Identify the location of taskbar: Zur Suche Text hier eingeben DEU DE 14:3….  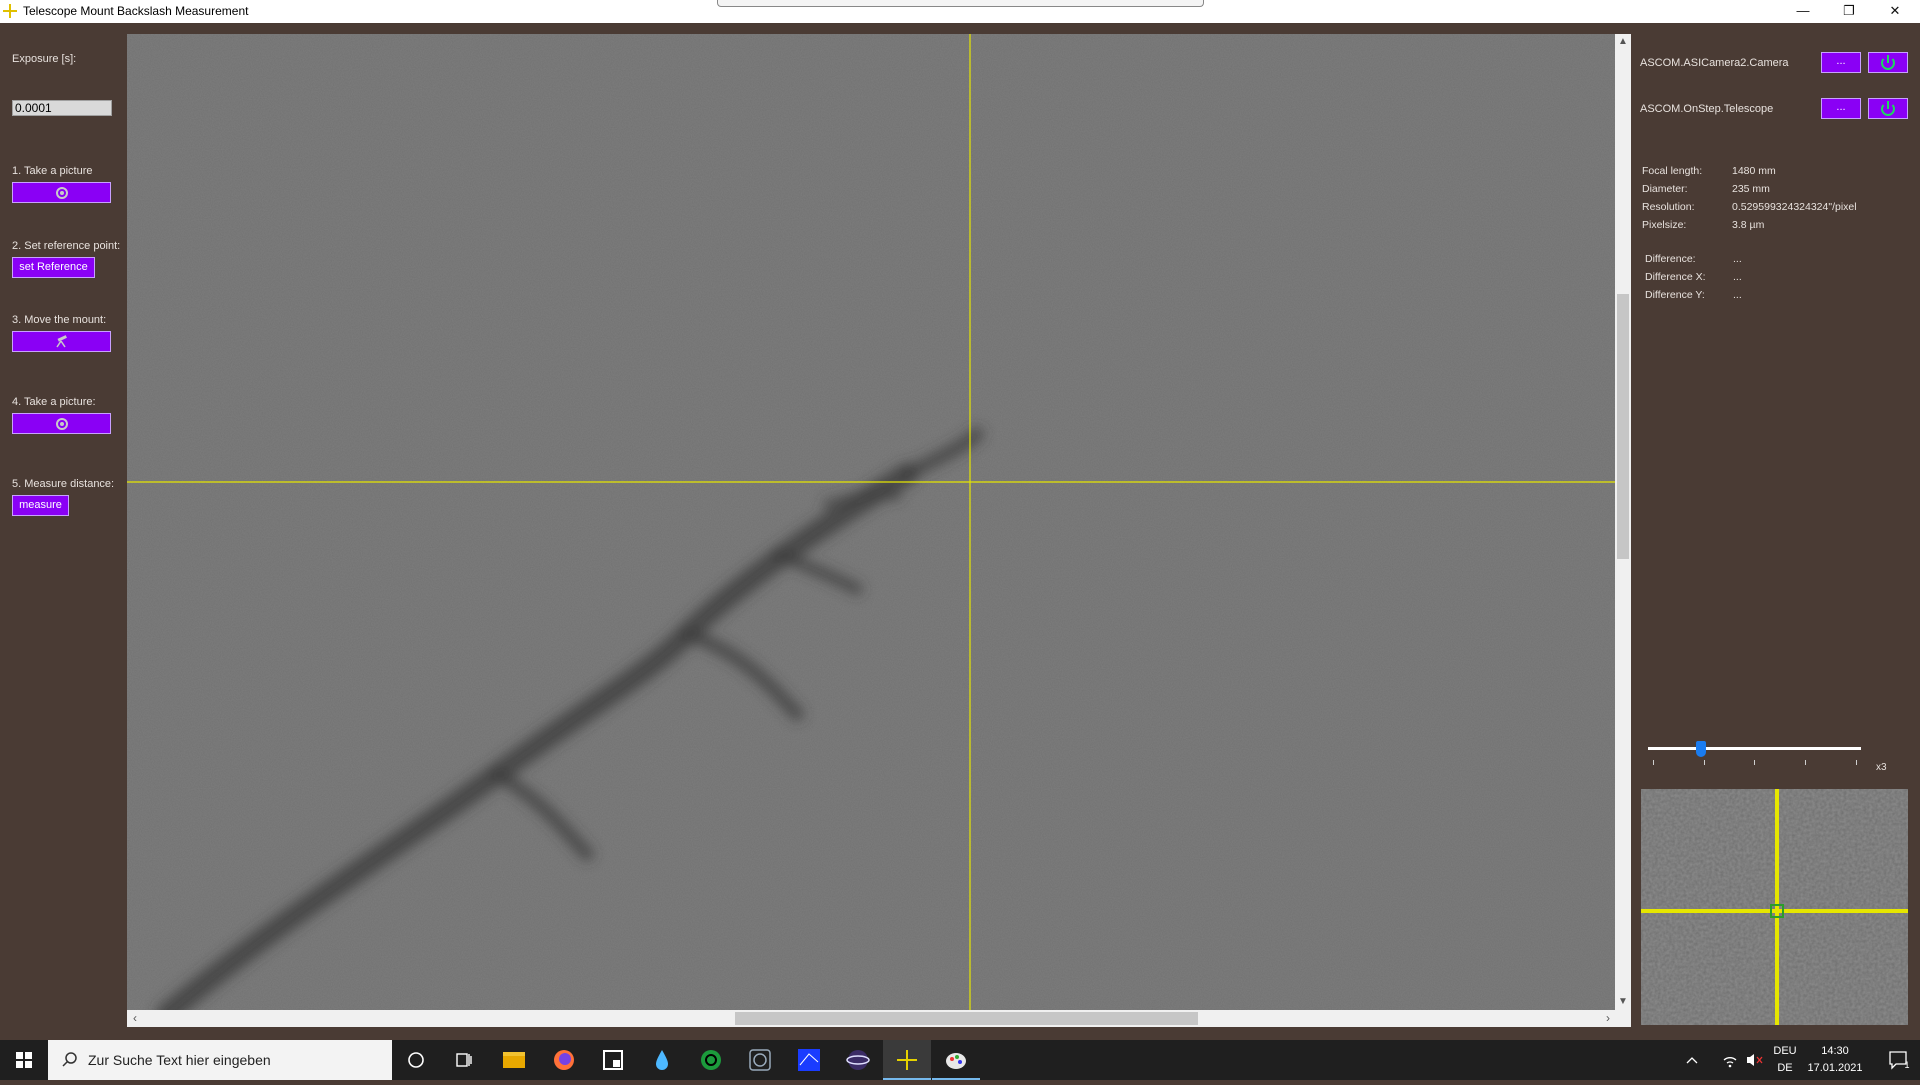
(960, 1060).